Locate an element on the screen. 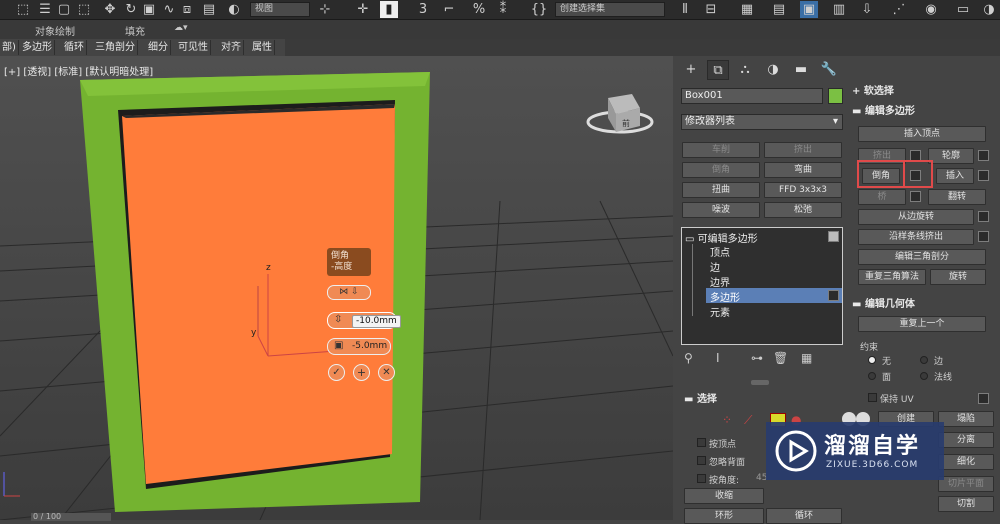  make-unique-icon: ⊶ is located at coordinates (757, 358).